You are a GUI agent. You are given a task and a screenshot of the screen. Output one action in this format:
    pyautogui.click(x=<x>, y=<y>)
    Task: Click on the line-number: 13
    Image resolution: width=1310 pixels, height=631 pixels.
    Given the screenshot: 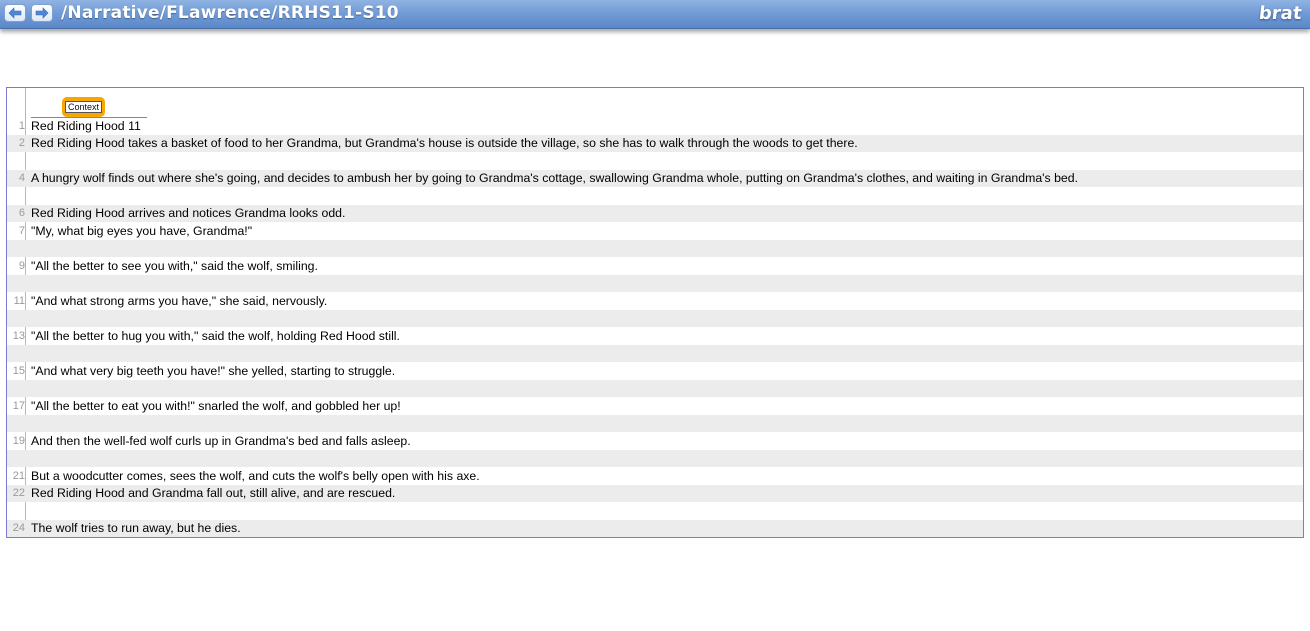 What is the action you would take?
    pyautogui.click(x=18, y=335)
    